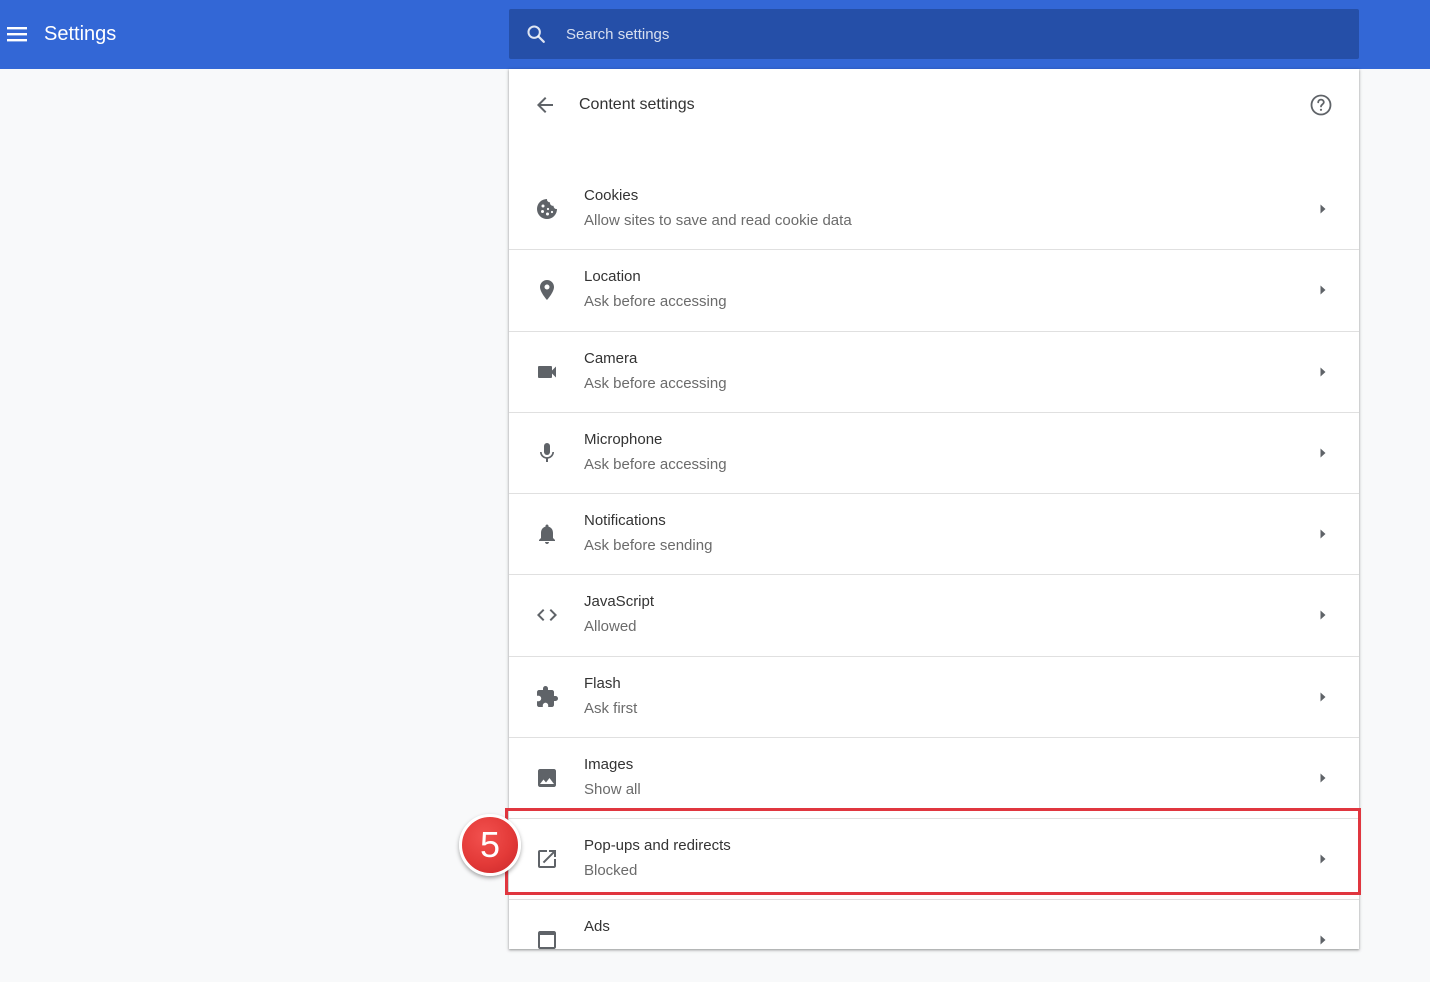 The image size is (1430, 982). I want to click on camera-icon, so click(547, 372).